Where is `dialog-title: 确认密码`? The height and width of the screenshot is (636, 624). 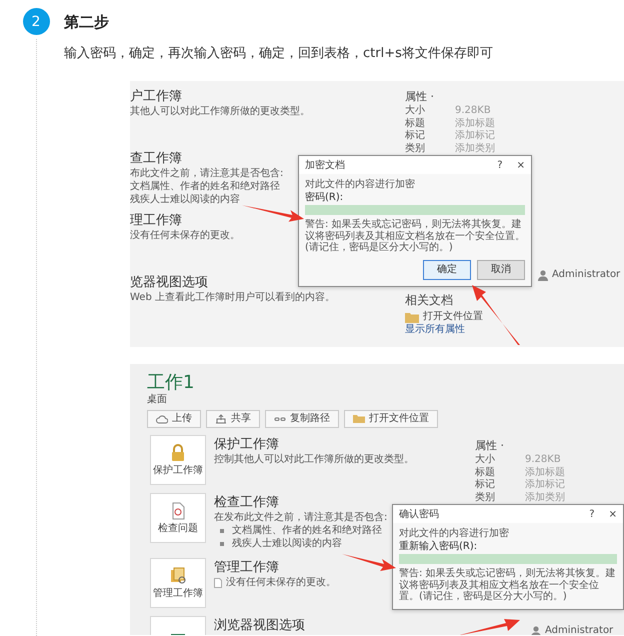 dialog-title: 确认密码 is located at coordinates (419, 514).